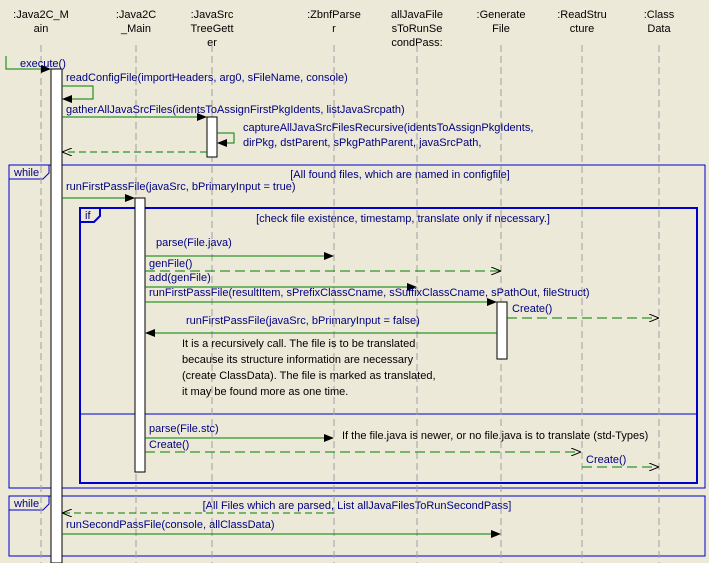 The image size is (709, 563). Describe the element at coordinates (170, 525) in the screenshot. I see `message-run-second-pass-label: runSecondPassFile(console, allClassData)` at that location.